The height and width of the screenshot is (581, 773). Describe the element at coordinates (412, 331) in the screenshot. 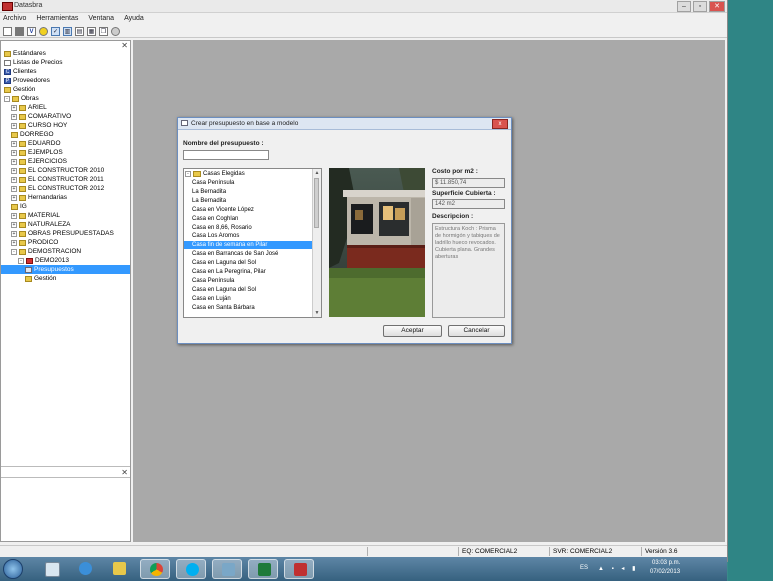

I see `accept-button: Aceptar` at that location.